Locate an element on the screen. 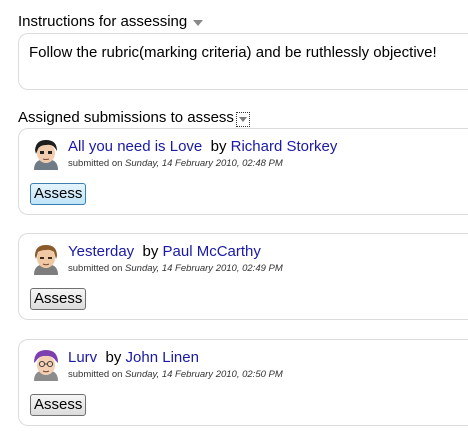 This screenshot has height=431, width=468. instructions-heading: Instructions for assessing is located at coordinates (111, 22).